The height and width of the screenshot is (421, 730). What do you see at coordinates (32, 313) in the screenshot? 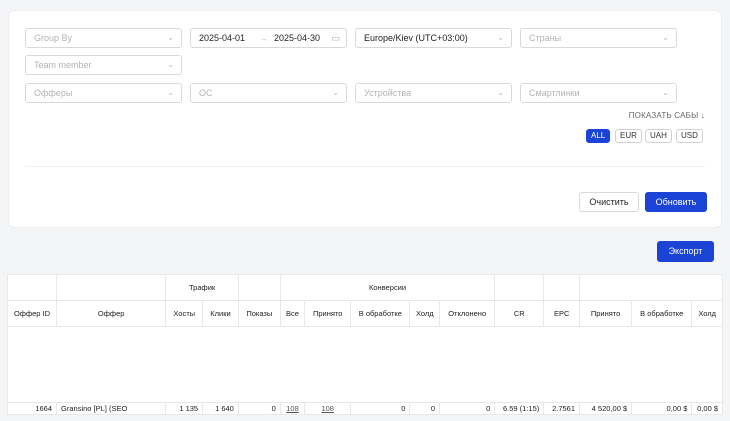
I see `column-header: Оффер ID` at bounding box center [32, 313].